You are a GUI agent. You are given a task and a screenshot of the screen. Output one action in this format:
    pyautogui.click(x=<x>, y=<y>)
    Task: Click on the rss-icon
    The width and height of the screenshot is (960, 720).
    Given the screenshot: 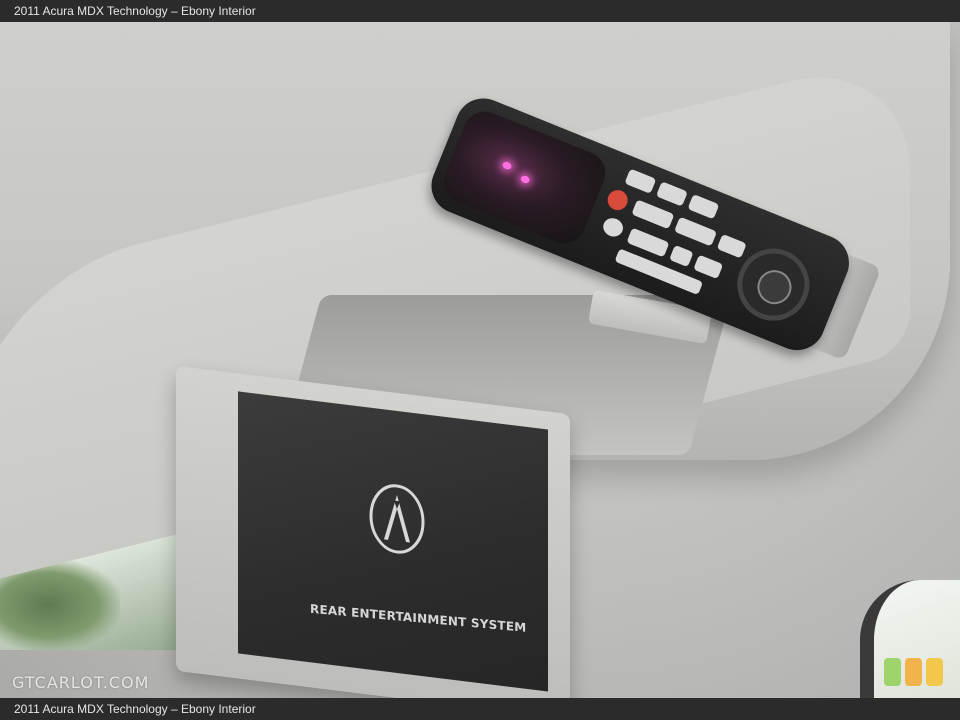 What is the action you would take?
    pyautogui.click(x=915, y=673)
    